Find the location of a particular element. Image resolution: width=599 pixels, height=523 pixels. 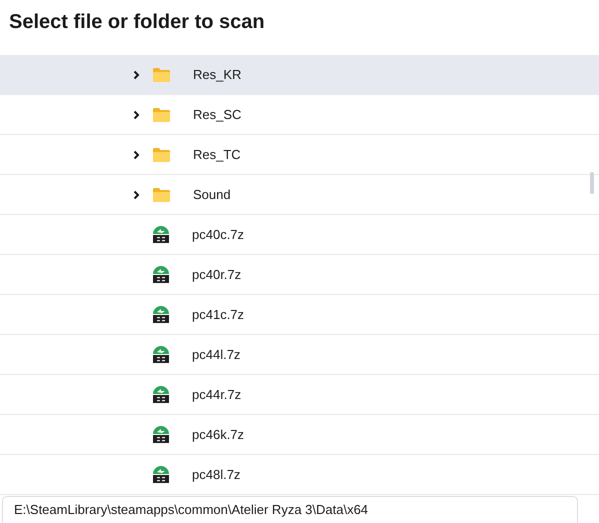

dialog-title: Select file or folder to scan is located at coordinates (137, 22).